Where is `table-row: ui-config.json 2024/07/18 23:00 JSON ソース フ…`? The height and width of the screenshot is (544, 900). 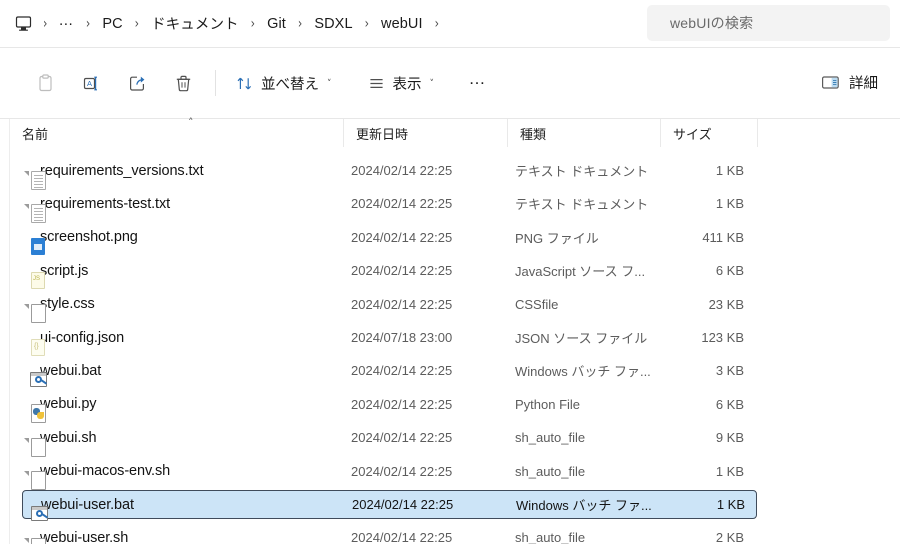 table-row: ui-config.json 2024/07/18 23:00 JSON ソース フ… is located at coordinates (389, 339).